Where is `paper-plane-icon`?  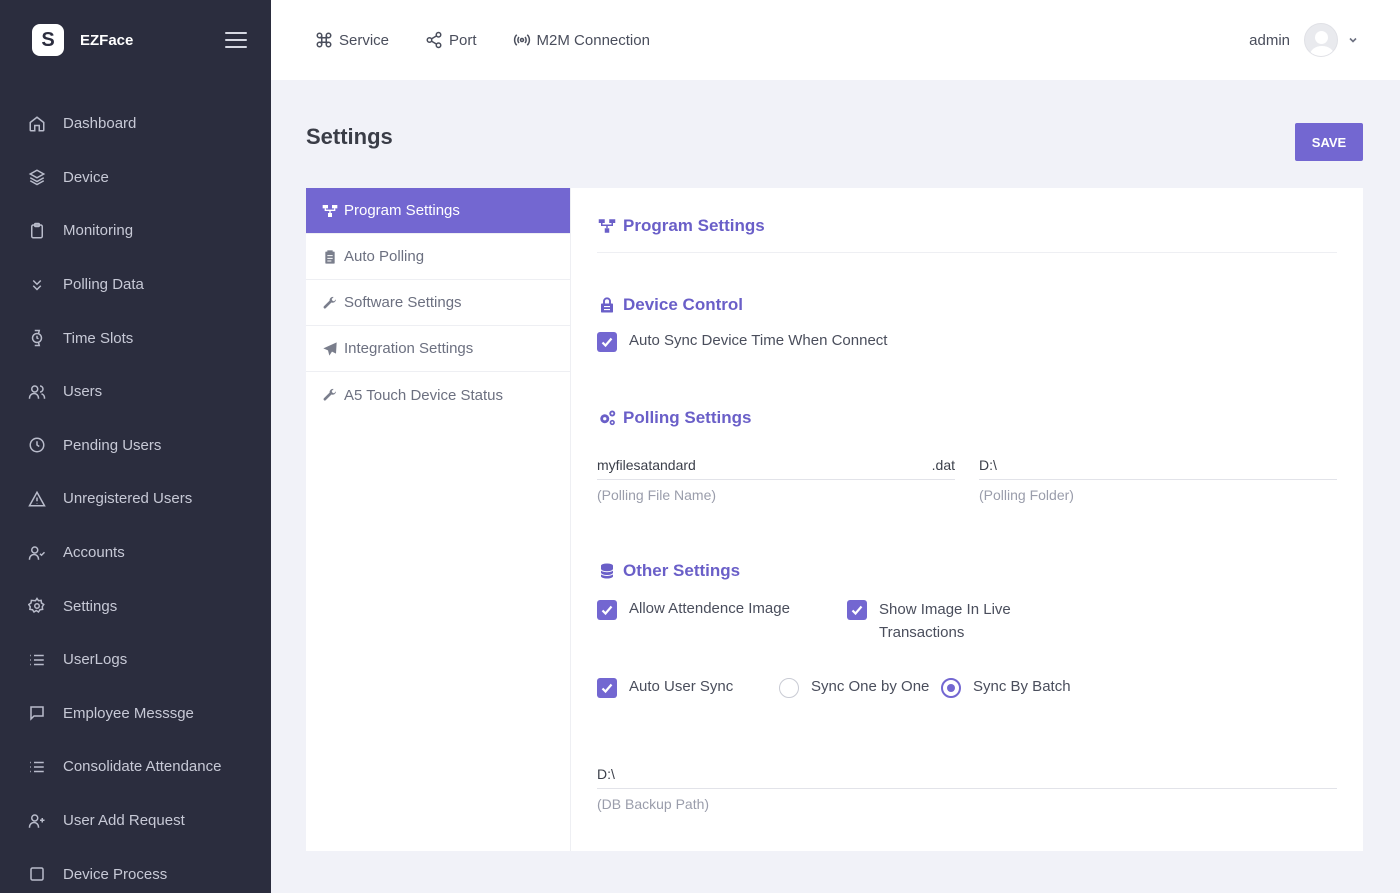
paper-plane-icon is located at coordinates (330, 348).